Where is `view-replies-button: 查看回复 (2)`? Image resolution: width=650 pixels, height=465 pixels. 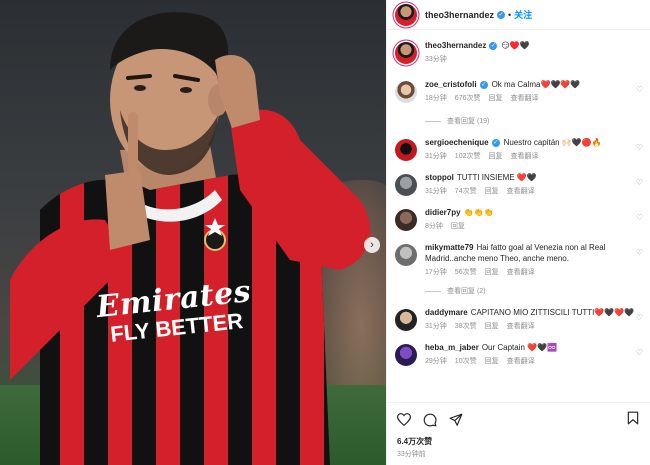
view-replies-button: 查看回复 (2) is located at coordinates (537, 291).